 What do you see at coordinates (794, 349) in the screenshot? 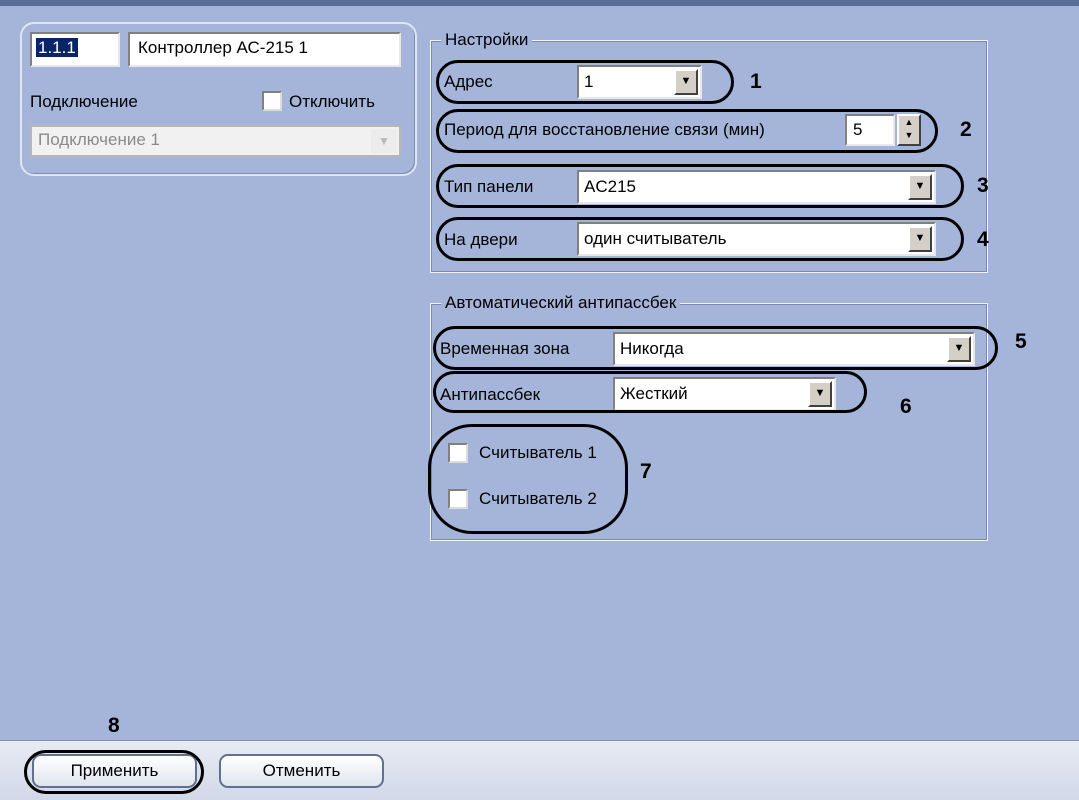
I see `time-zone-select: Никогда ▼` at bounding box center [794, 349].